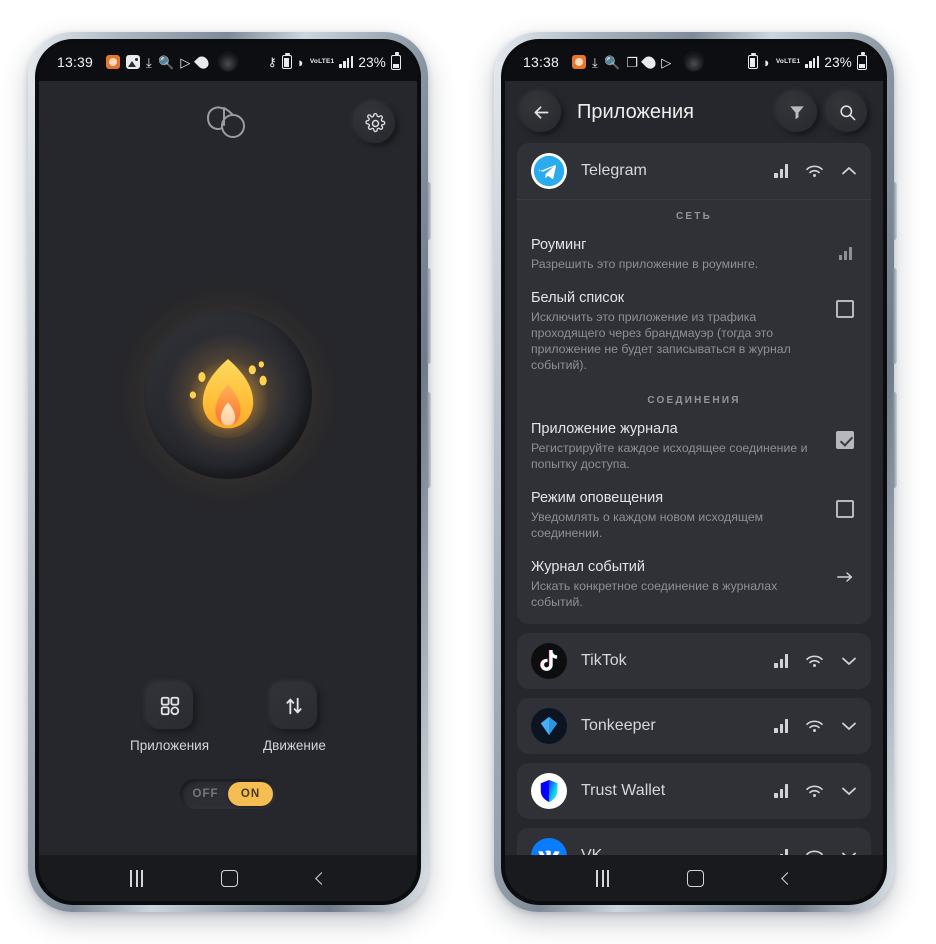  I want to click on back-nav-button, so click(541, 112).